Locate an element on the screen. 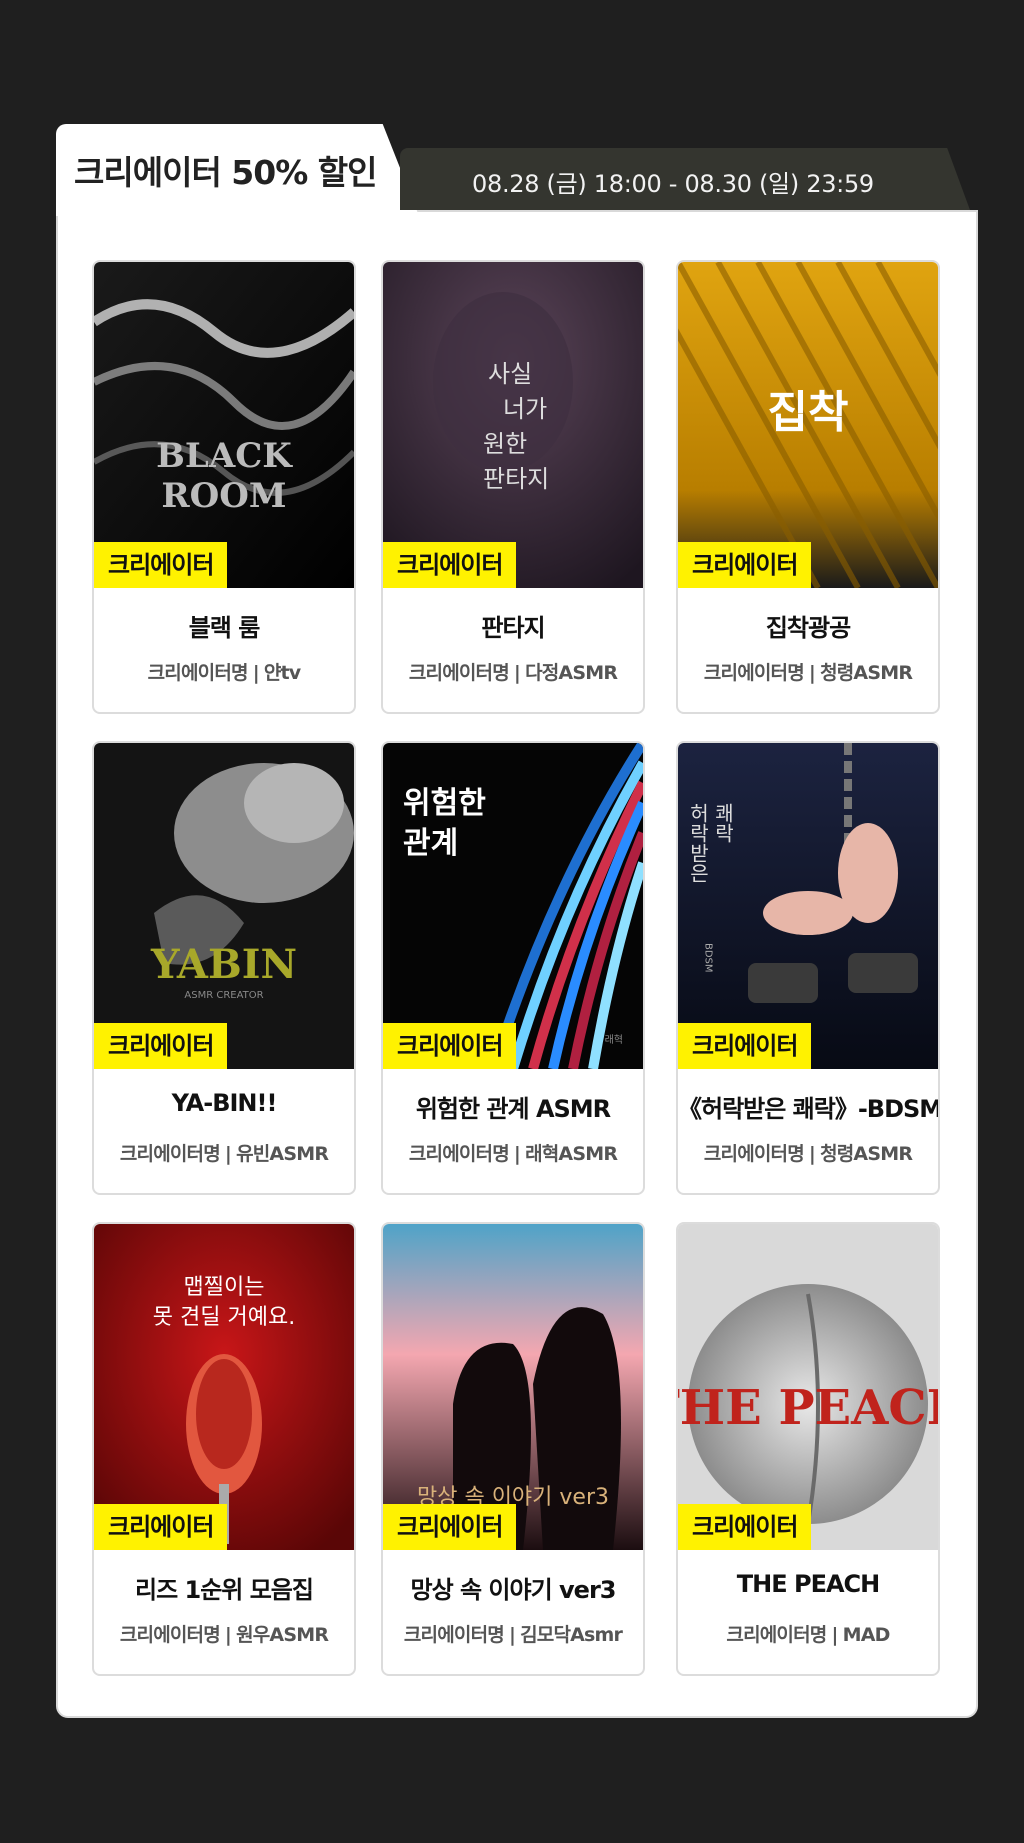  cover-title-line: ASMR CREATOR is located at coordinates (223, 995).